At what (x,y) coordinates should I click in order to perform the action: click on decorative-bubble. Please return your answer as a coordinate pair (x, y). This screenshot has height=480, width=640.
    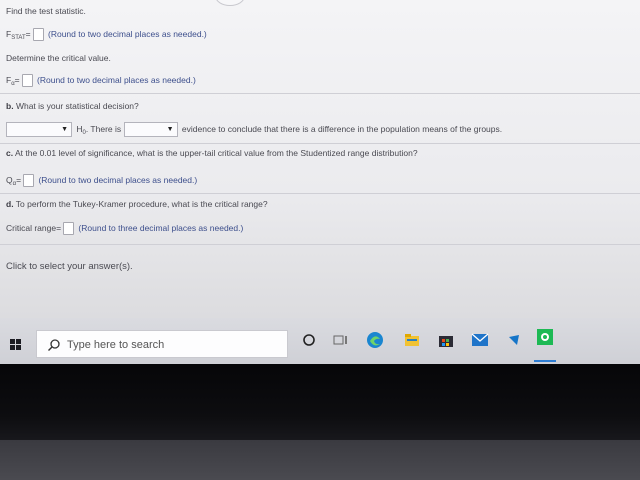
    Looking at the image, I should click on (230, 3).